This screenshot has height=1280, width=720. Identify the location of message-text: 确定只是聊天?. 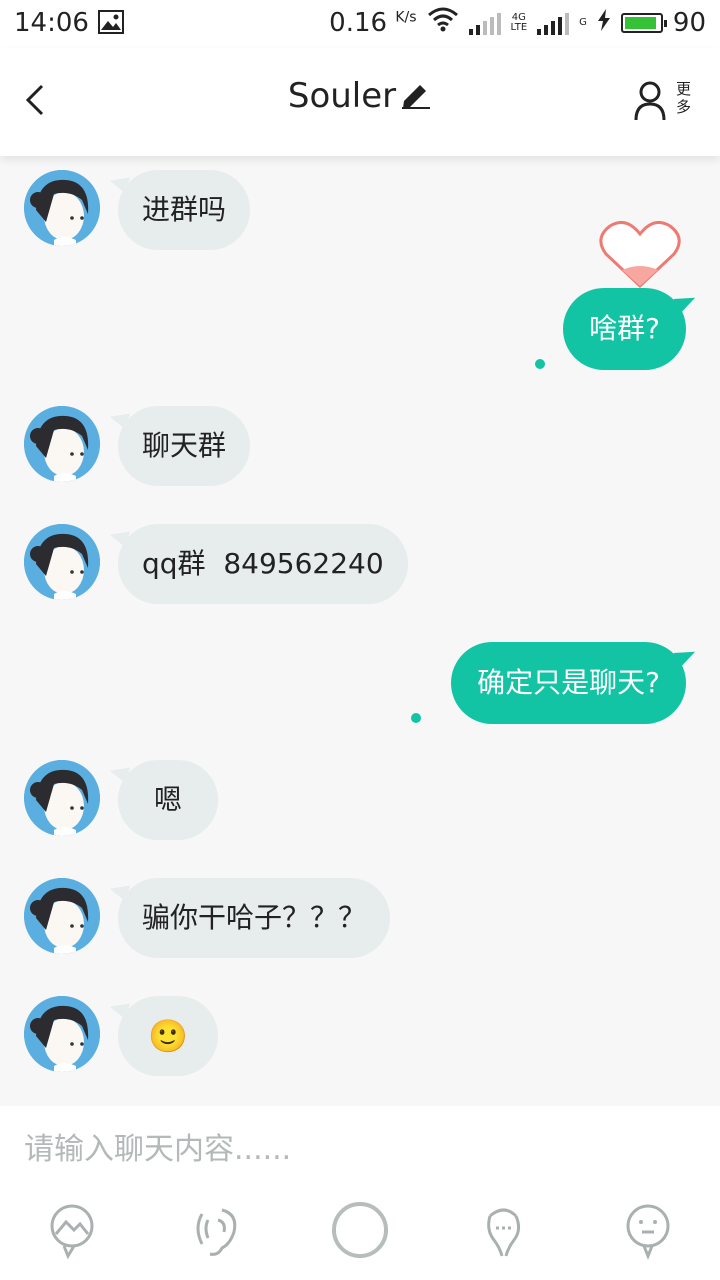
(568, 682).